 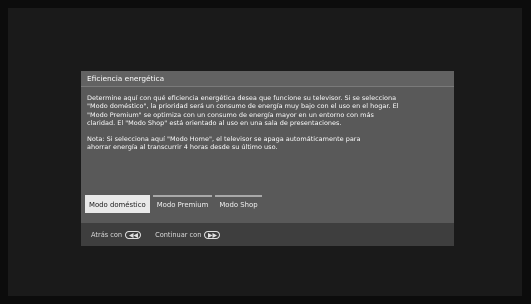 I want to click on back-hint: Atrás con, so click(x=116, y=234).